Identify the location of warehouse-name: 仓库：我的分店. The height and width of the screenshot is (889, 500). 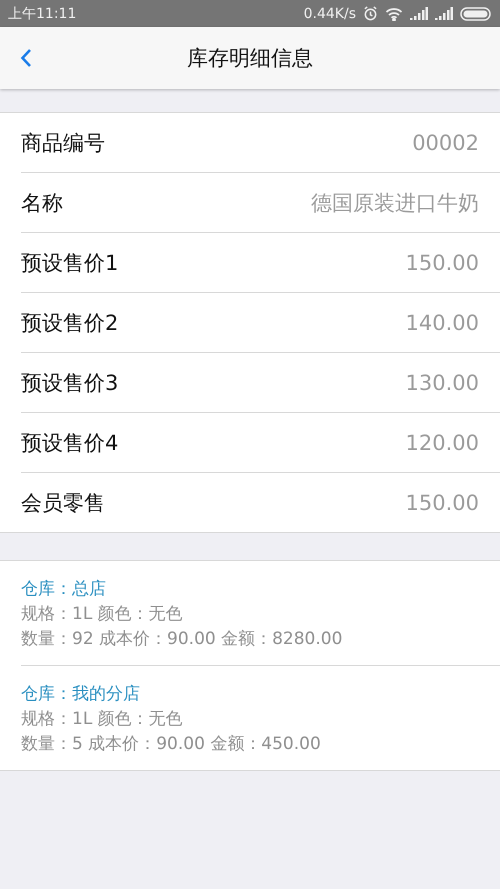
(80, 694).